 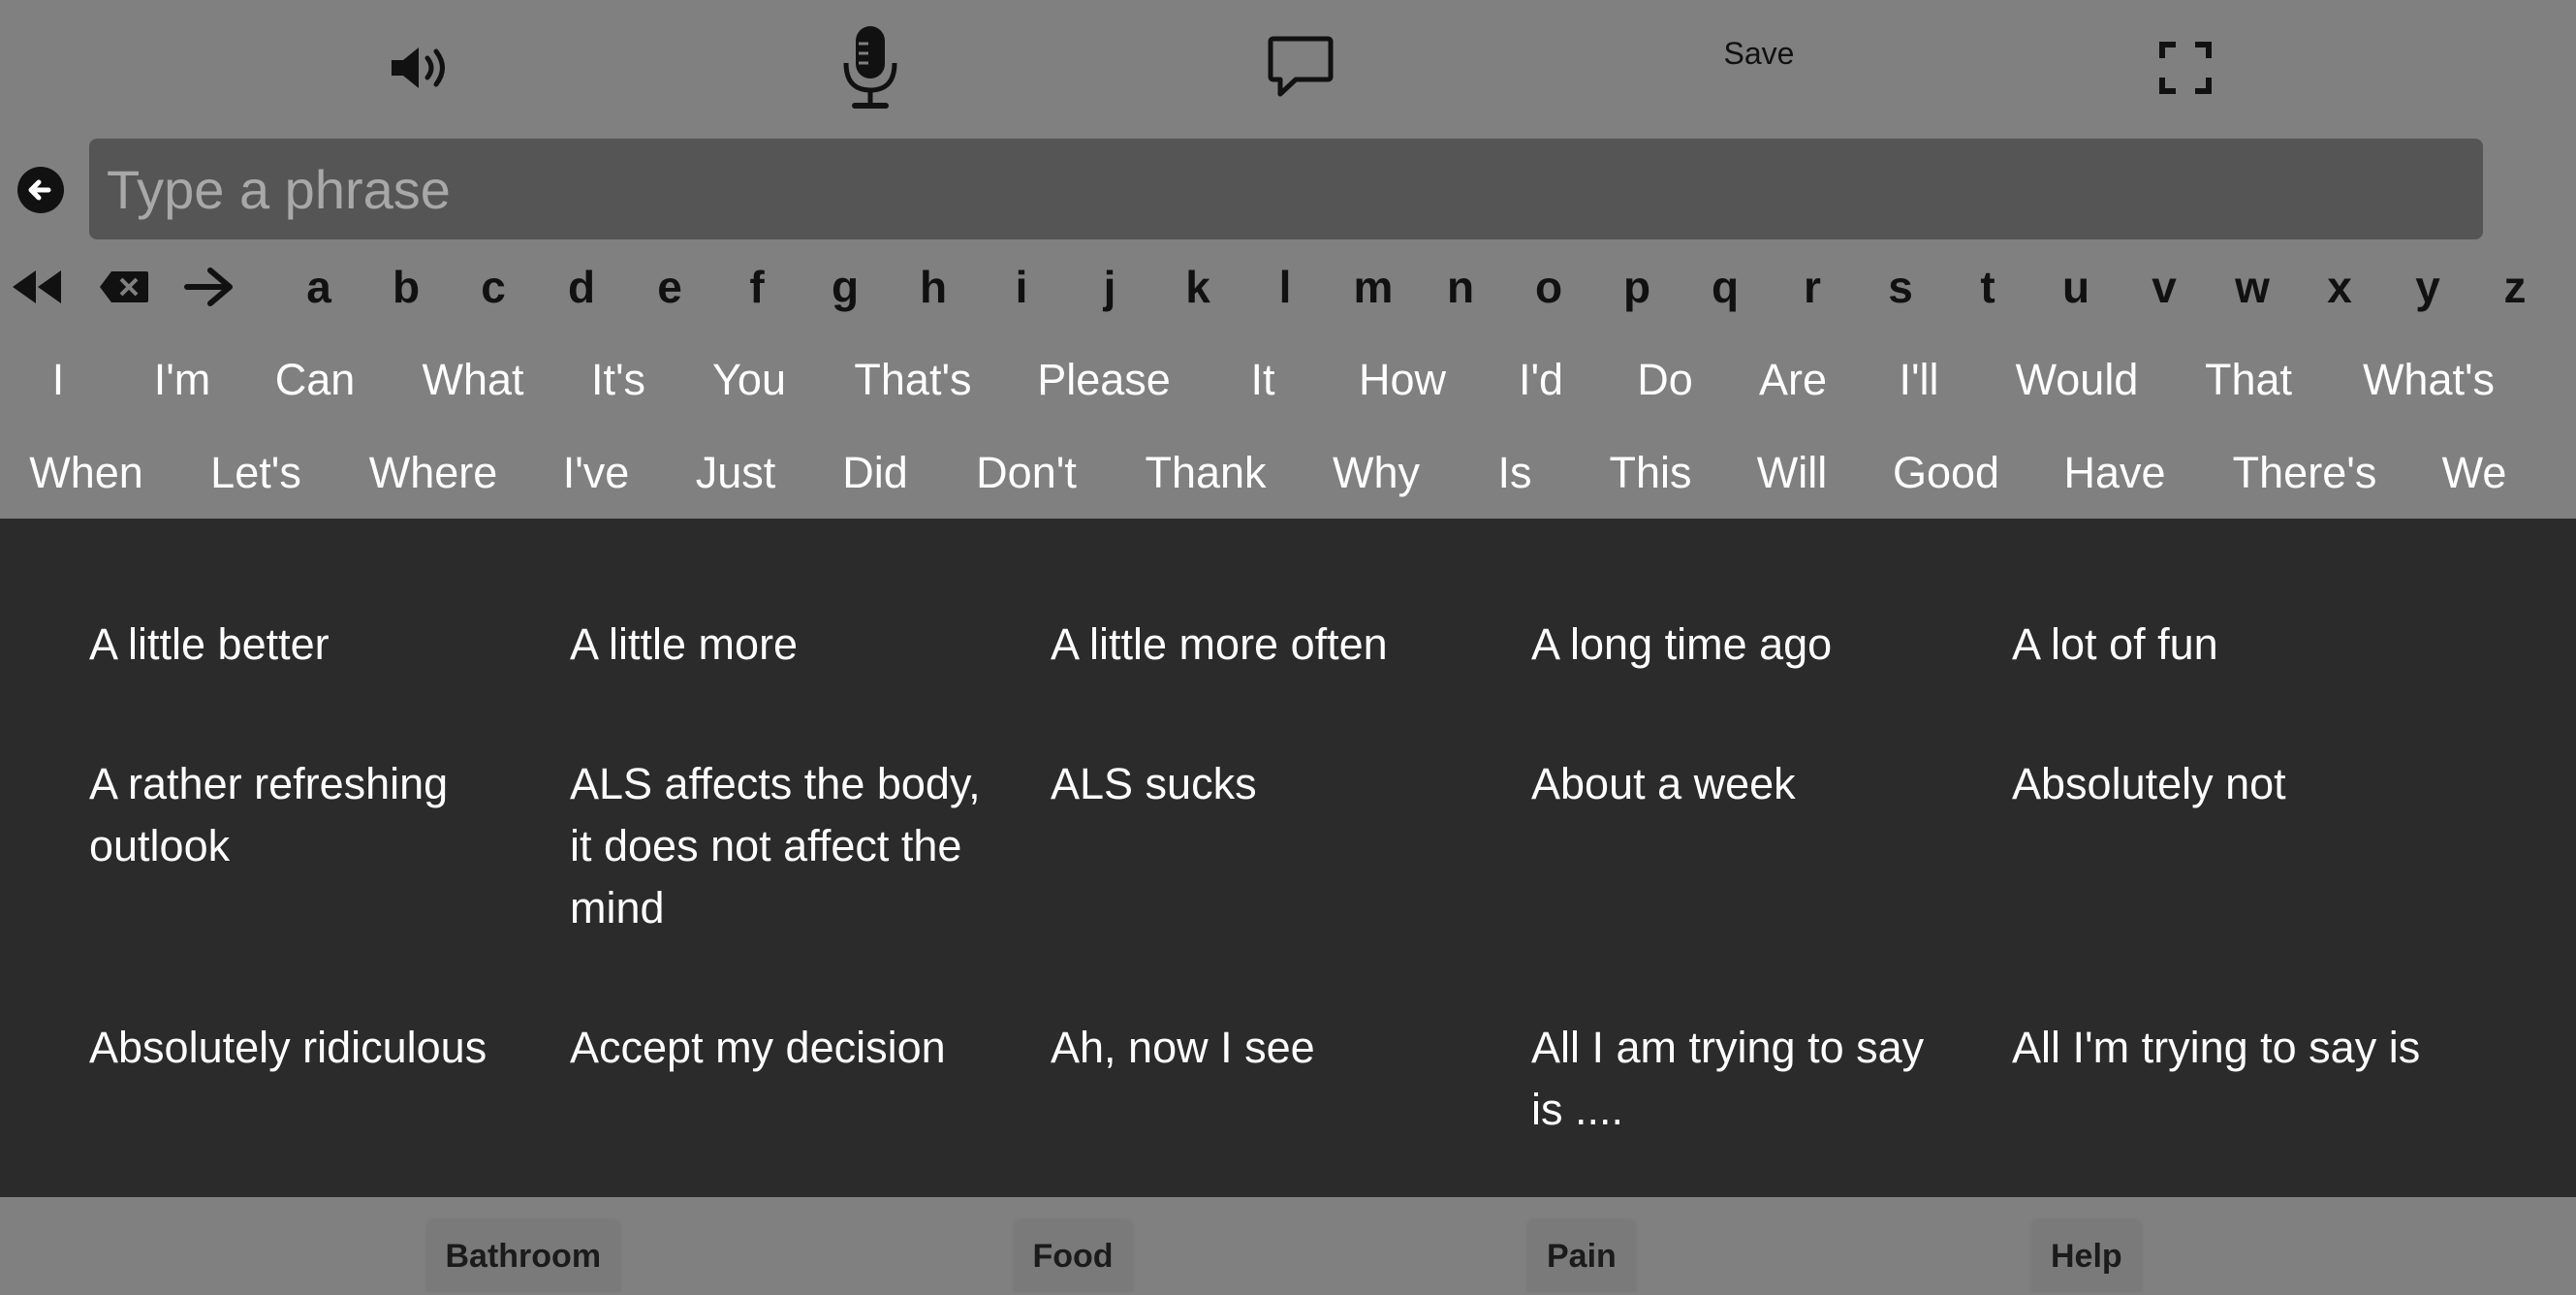 I want to click on word-key-you: You, so click(x=749, y=380).